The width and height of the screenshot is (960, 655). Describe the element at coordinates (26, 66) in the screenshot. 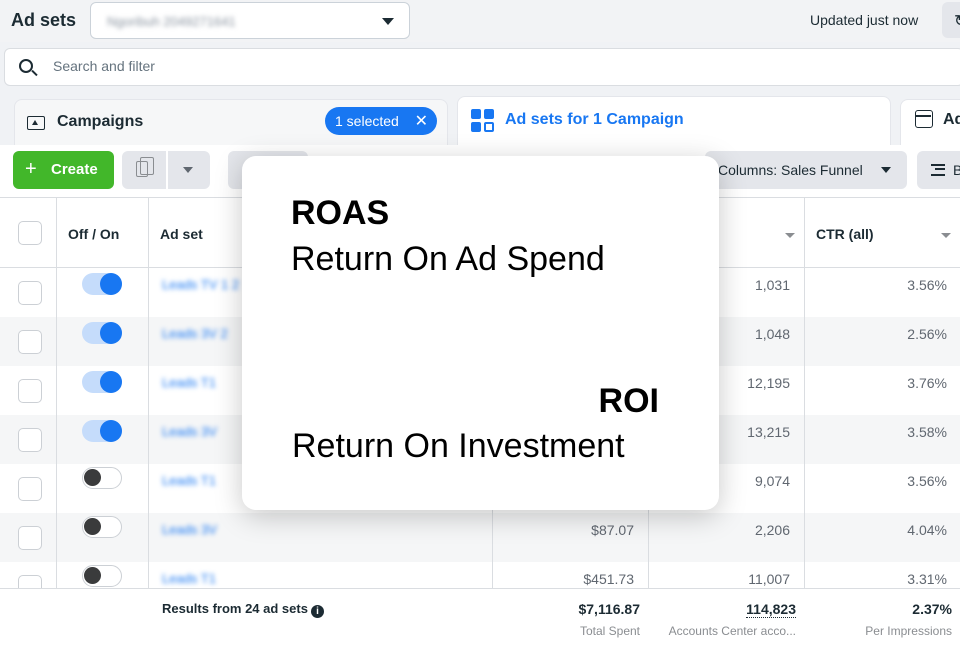

I see `search-icon` at that location.